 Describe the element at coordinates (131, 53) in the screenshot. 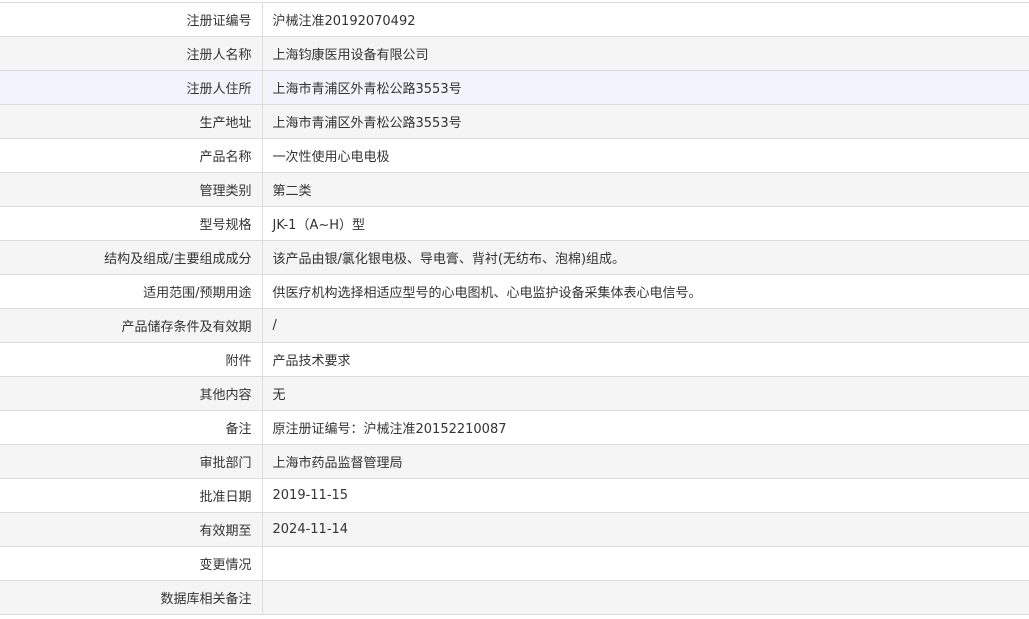

I see `field-label: 注册人名称` at that location.